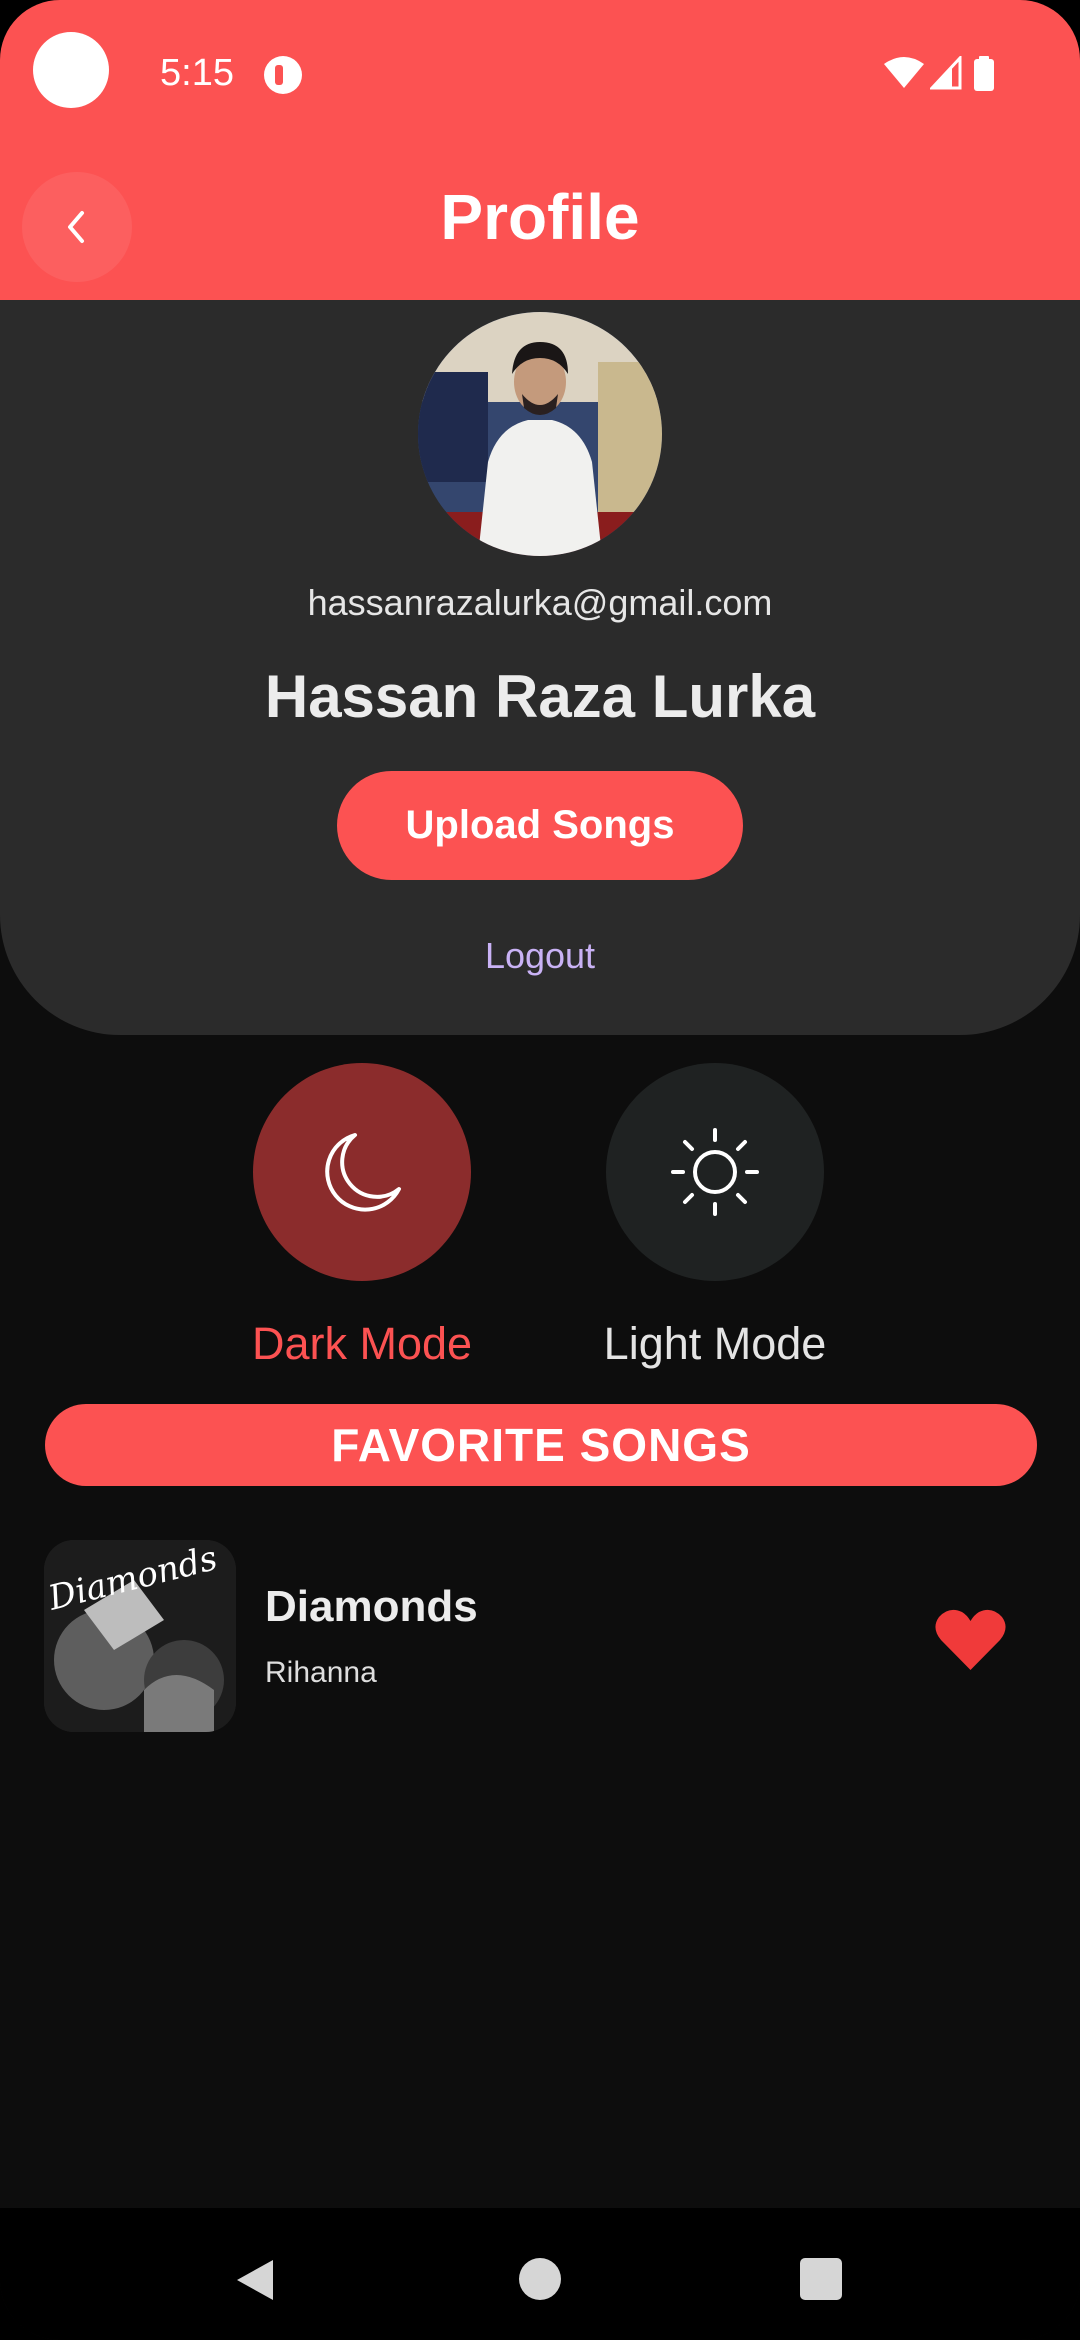 This screenshot has height=2340, width=1080. What do you see at coordinates (283, 75) in the screenshot?
I see `notification-app-icon` at bounding box center [283, 75].